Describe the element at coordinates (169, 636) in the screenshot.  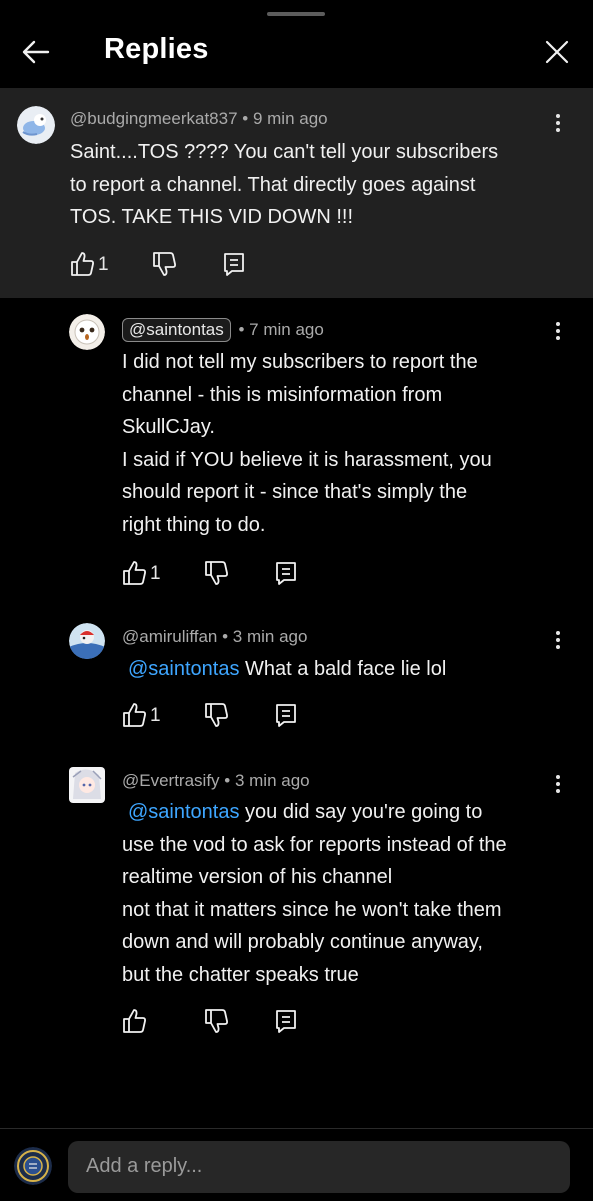
I see `comment-author: @amiruliffan` at that location.